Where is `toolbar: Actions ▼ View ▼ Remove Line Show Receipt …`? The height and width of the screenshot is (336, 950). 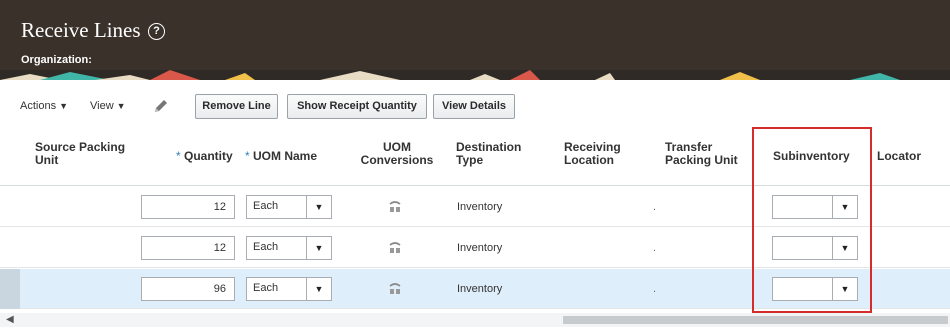
toolbar: Actions ▼ View ▼ Remove Line Show Receipt … is located at coordinates (475, 106).